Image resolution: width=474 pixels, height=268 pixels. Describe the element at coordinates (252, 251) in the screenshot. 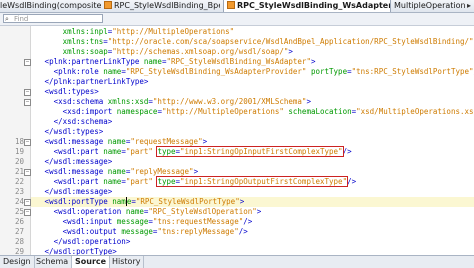

I see `code-line: </wsdl:portType>` at that location.